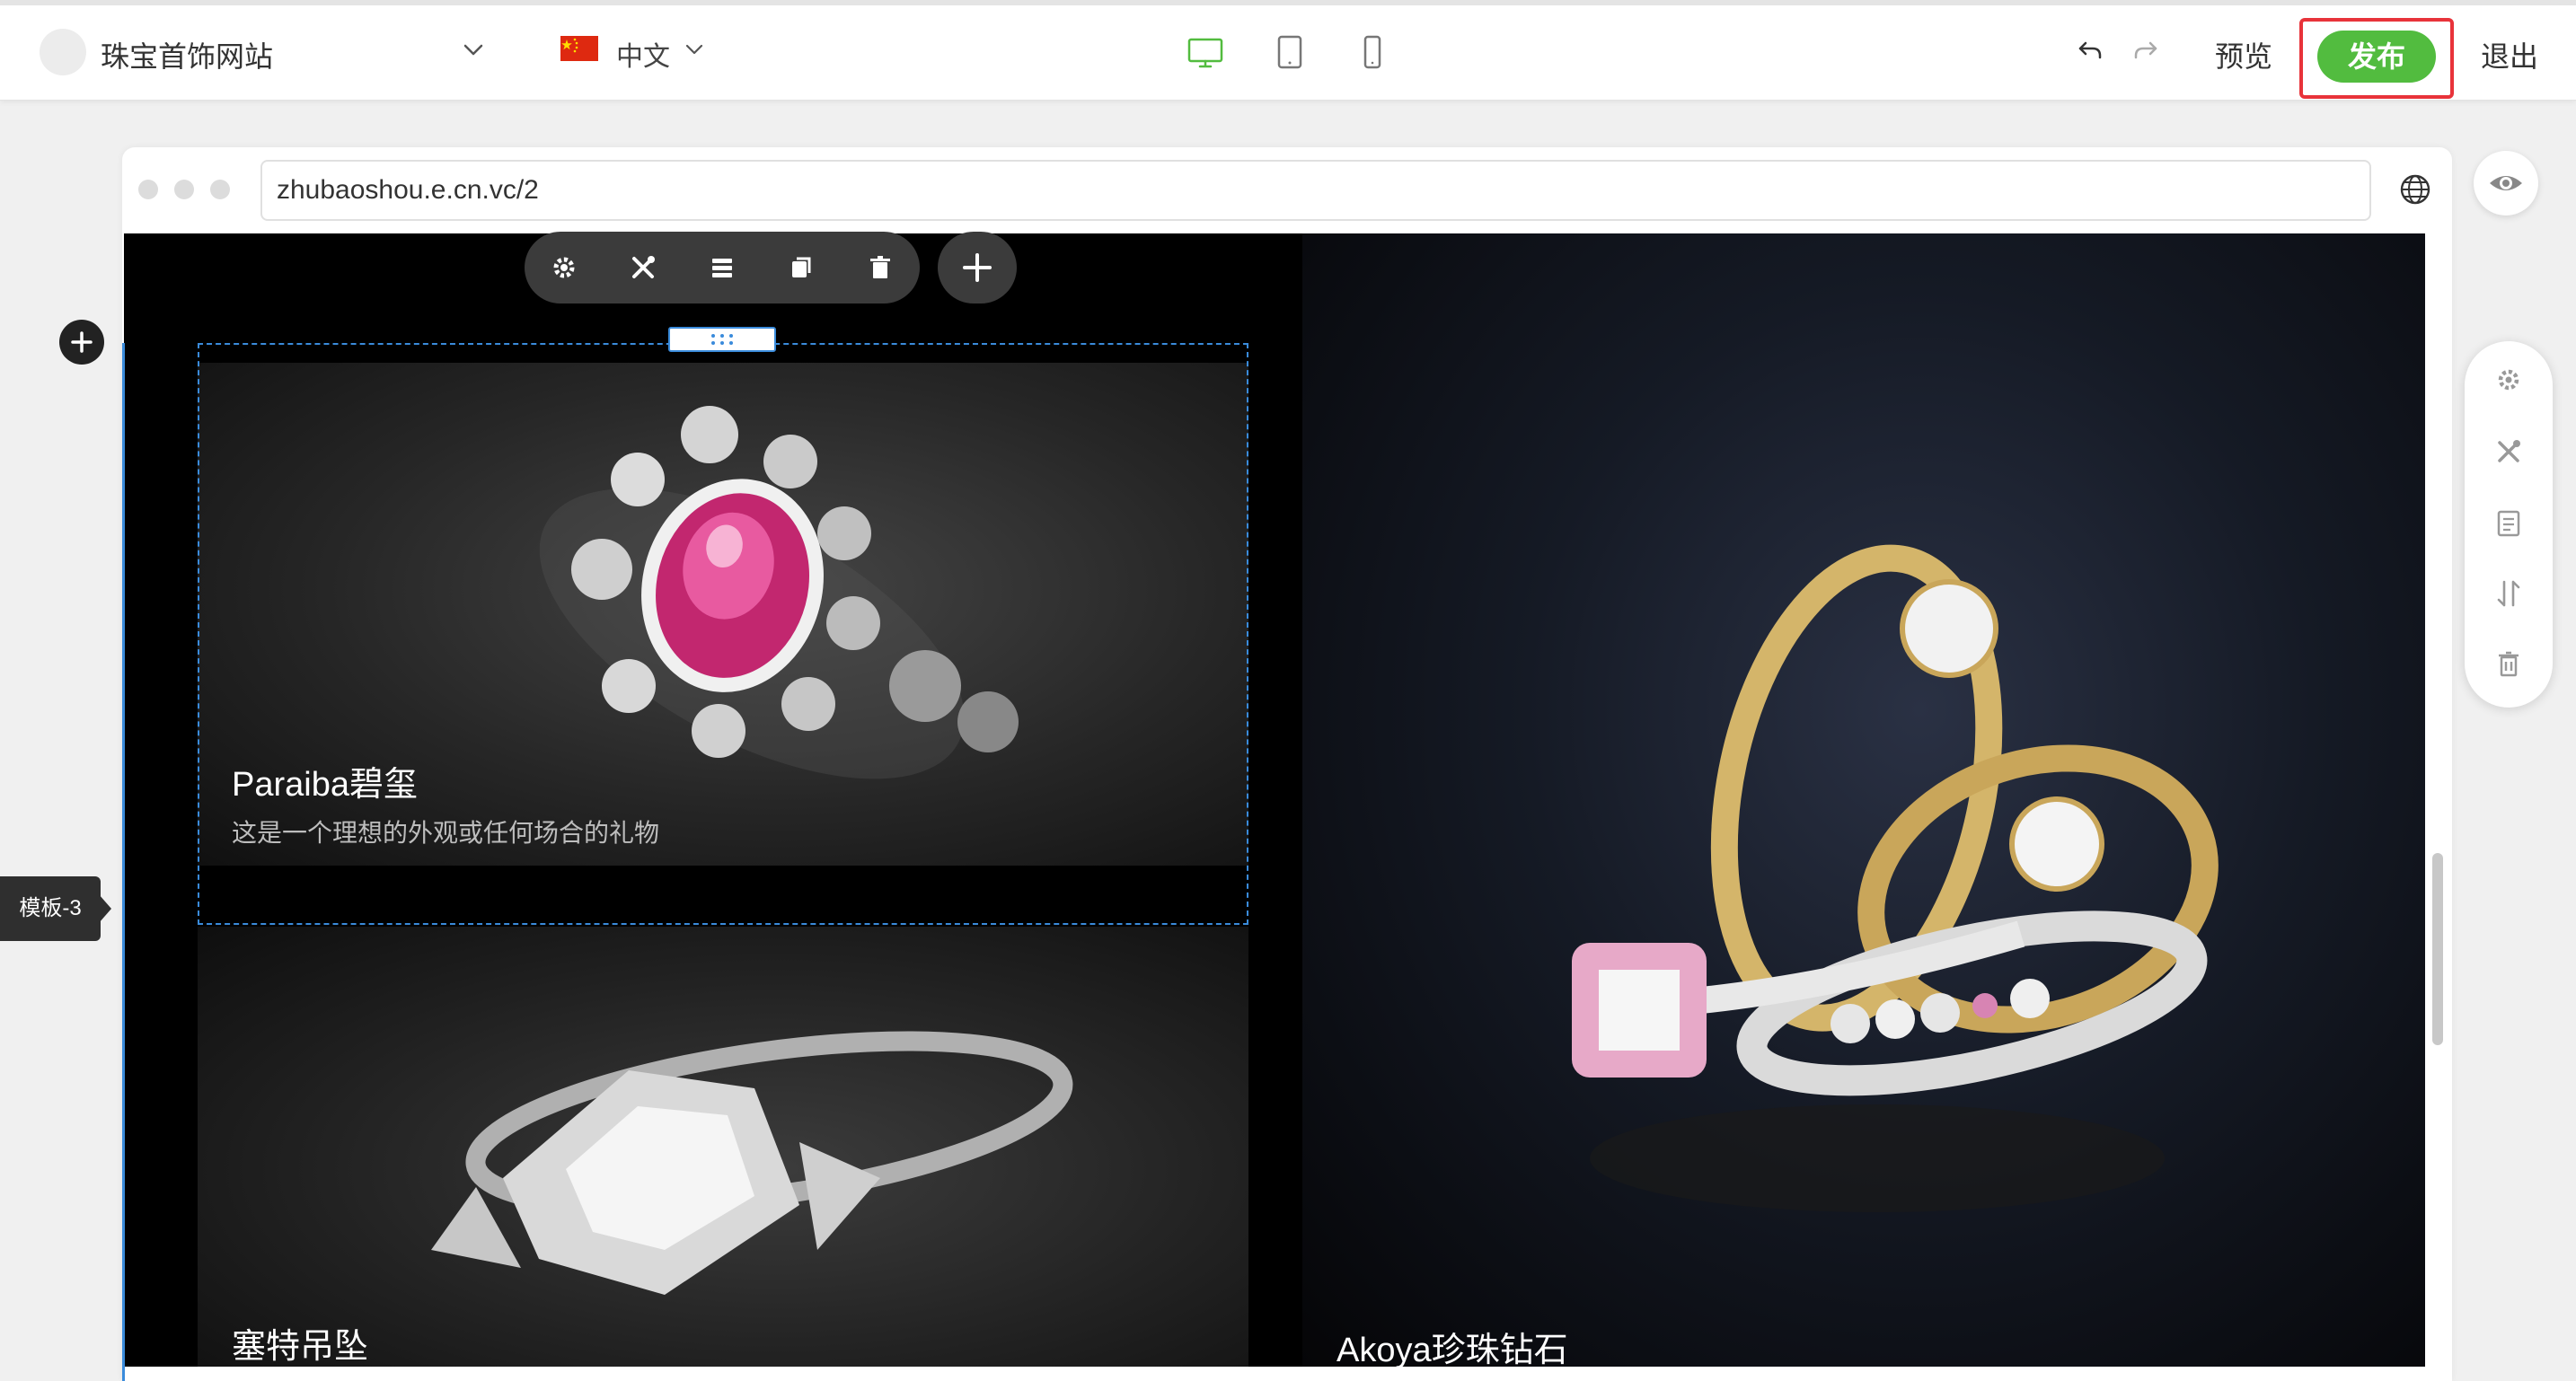 Image resolution: width=2576 pixels, height=1381 pixels. I want to click on copy-icon, so click(801, 268).